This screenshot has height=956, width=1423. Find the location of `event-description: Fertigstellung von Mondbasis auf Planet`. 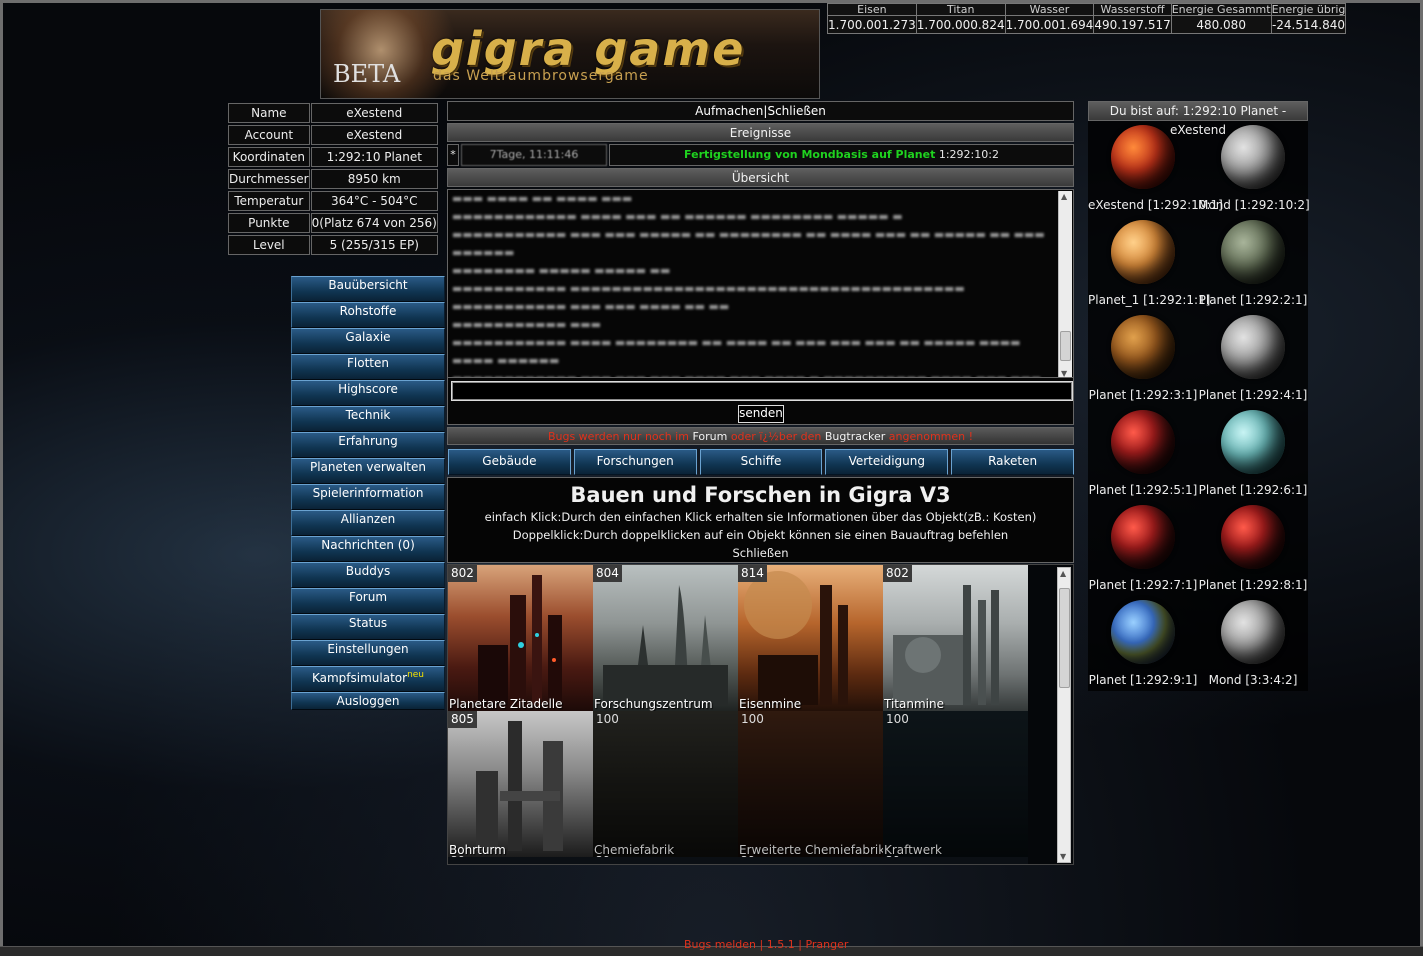

event-description: Fertigstellung von Mondbasis auf Planet is located at coordinates (810, 154).